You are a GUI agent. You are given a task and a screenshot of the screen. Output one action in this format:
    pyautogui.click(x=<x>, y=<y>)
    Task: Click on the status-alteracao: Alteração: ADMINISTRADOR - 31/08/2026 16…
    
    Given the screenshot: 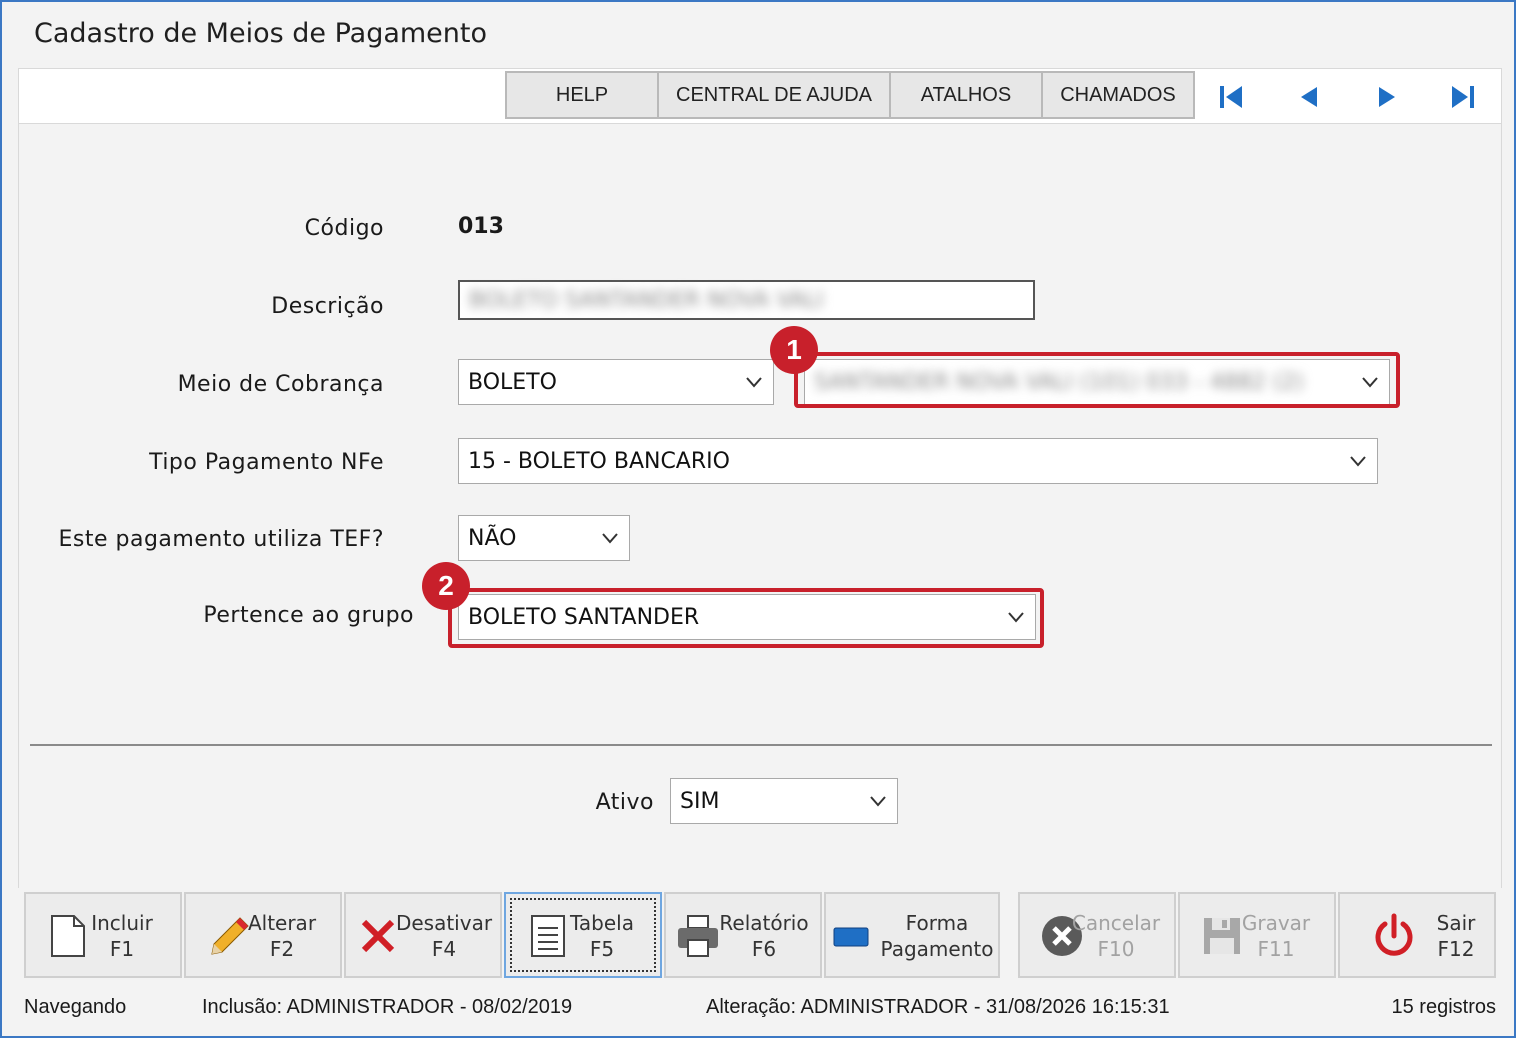 What is the action you would take?
    pyautogui.click(x=938, y=1007)
    